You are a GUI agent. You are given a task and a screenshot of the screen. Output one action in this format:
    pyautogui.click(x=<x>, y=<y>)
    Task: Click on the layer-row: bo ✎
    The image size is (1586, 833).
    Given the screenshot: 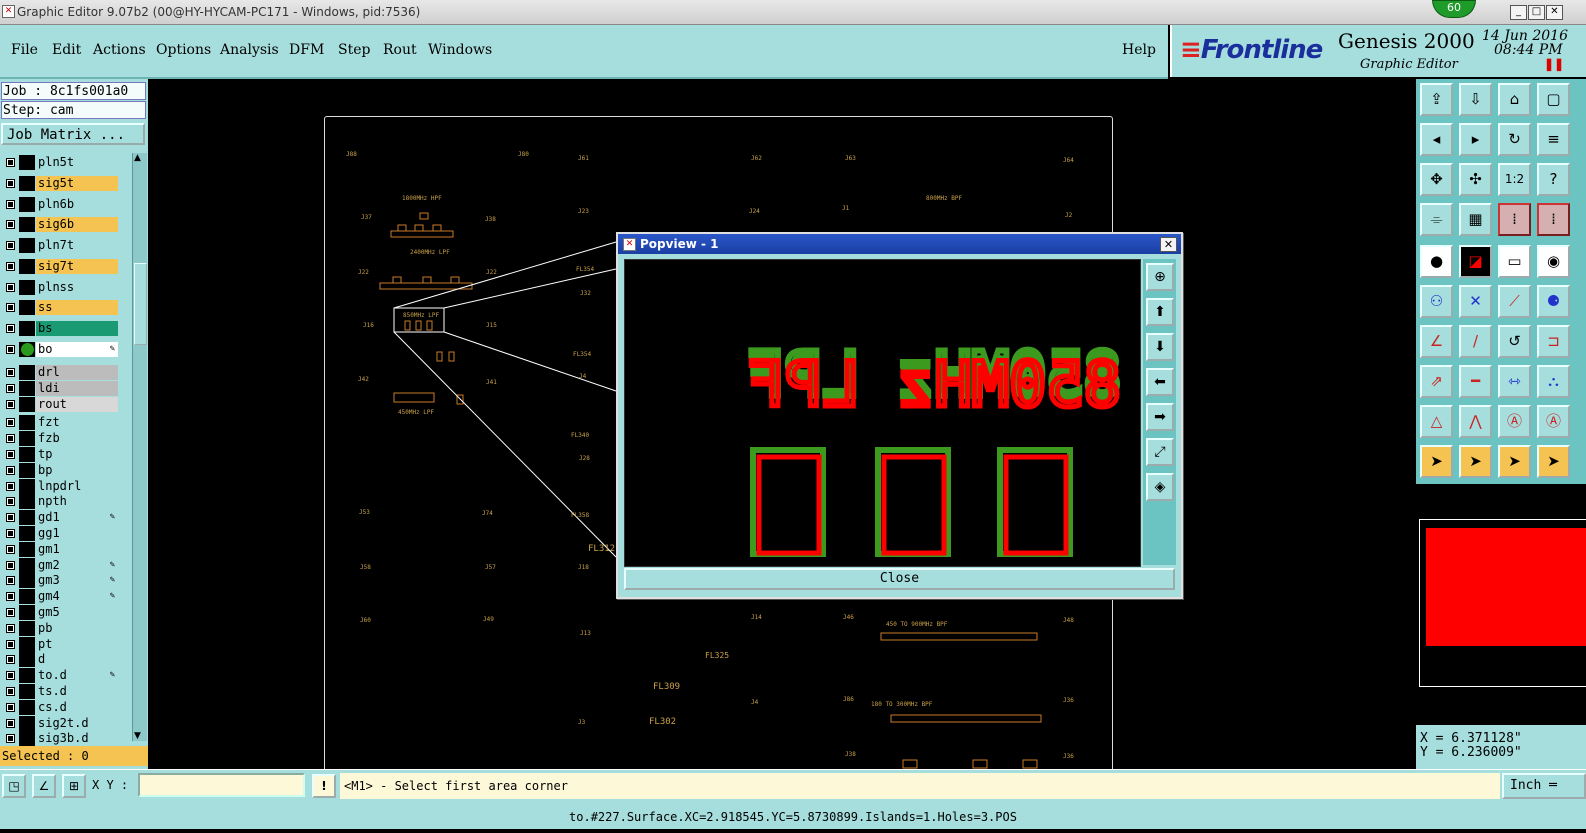 What is the action you would take?
    pyautogui.click(x=60, y=349)
    